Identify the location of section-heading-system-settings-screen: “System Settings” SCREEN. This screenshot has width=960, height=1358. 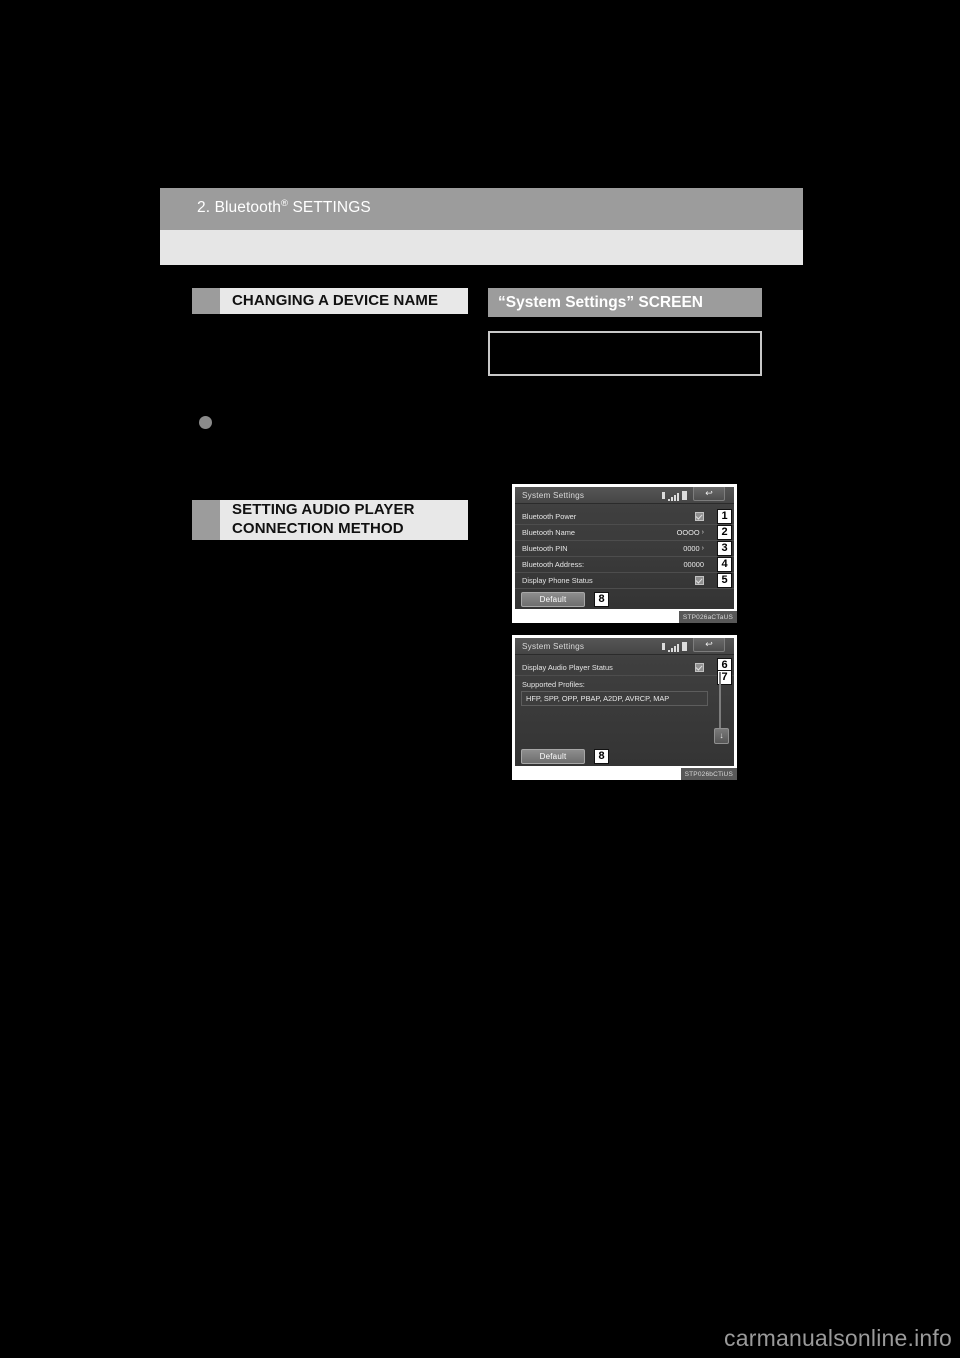
(625, 302).